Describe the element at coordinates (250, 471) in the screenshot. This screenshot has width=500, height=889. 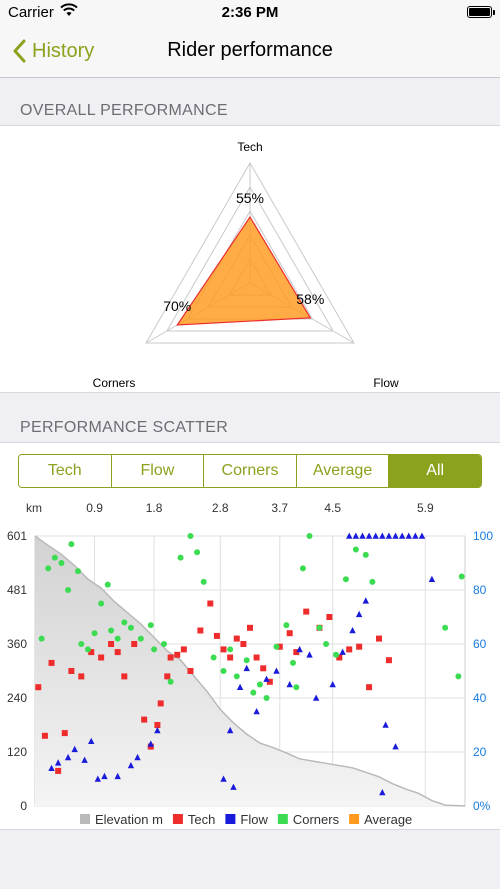
I see `tab-corners: Corners` at that location.